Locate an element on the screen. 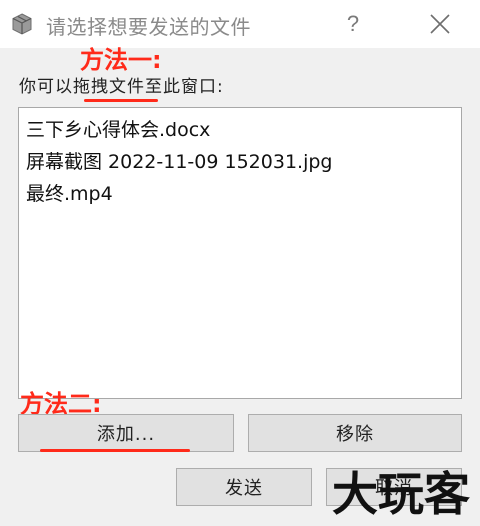 This screenshot has height=526, width=480. close-icon is located at coordinates (440, 24).